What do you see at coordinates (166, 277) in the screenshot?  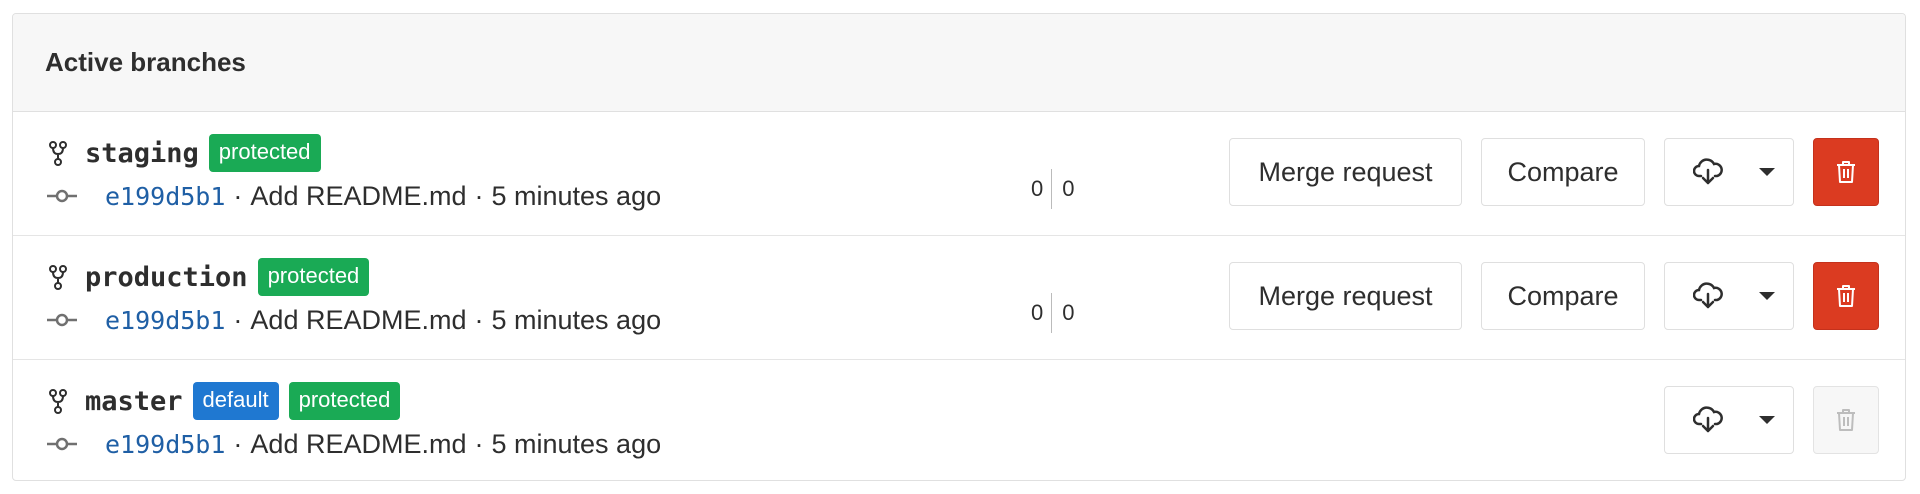 I see `branch-name: production` at bounding box center [166, 277].